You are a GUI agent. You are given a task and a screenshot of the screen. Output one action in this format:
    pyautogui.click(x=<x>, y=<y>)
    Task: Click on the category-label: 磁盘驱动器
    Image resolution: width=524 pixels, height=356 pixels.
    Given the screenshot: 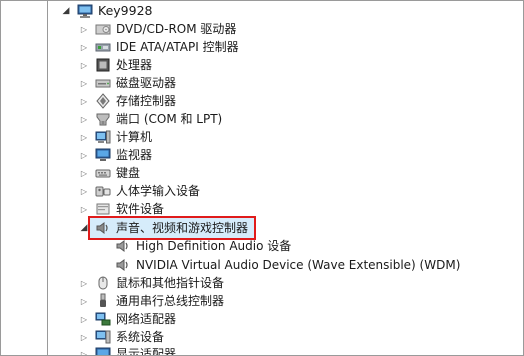 What is the action you would take?
    pyautogui.click(x=146, y=83)
    